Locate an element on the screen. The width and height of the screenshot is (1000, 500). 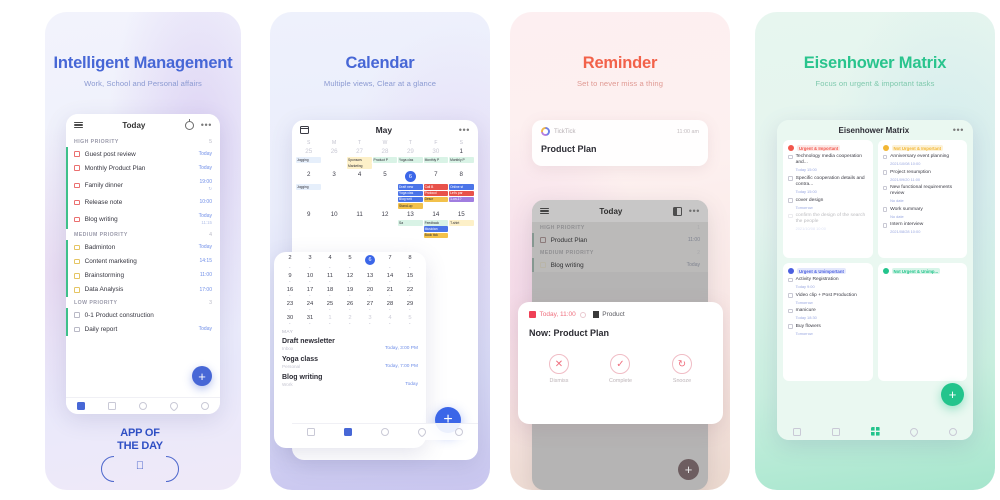
task-row: Blog writing Today 11:15 is located at coordinates (143, 219).